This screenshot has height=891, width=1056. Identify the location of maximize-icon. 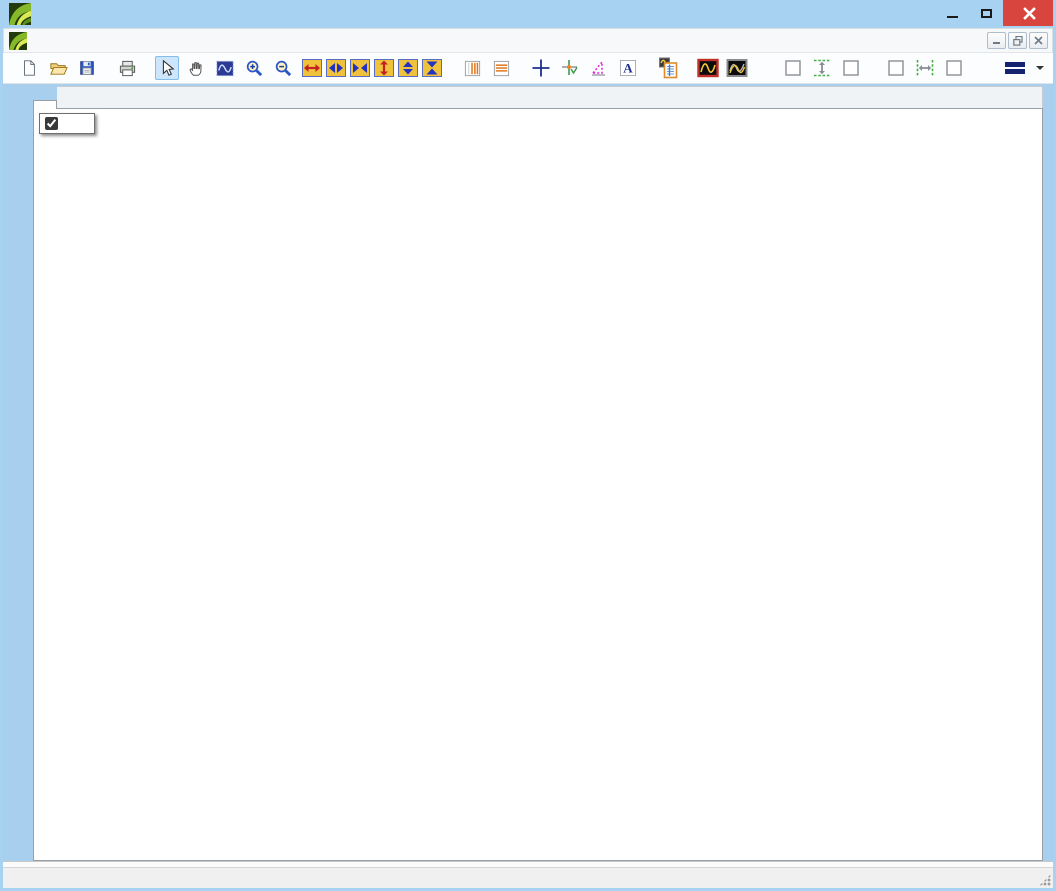
(986, 13).